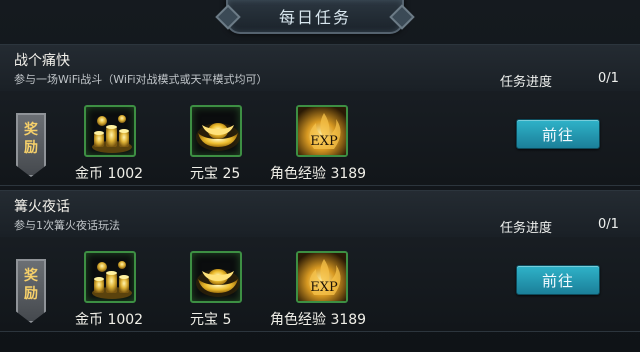 Image resolution: width=640 pixels, height=352 pixels. I want to click on title-banner: 每日任务, so click(315, 17).